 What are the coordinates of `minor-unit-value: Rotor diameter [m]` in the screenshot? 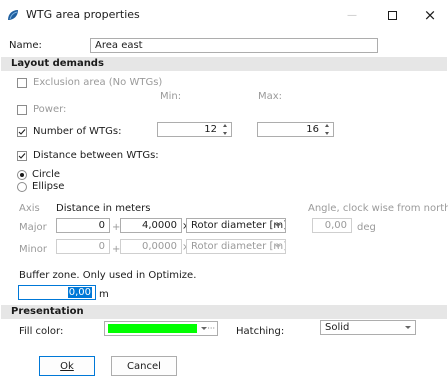 It's located at (238, 246).